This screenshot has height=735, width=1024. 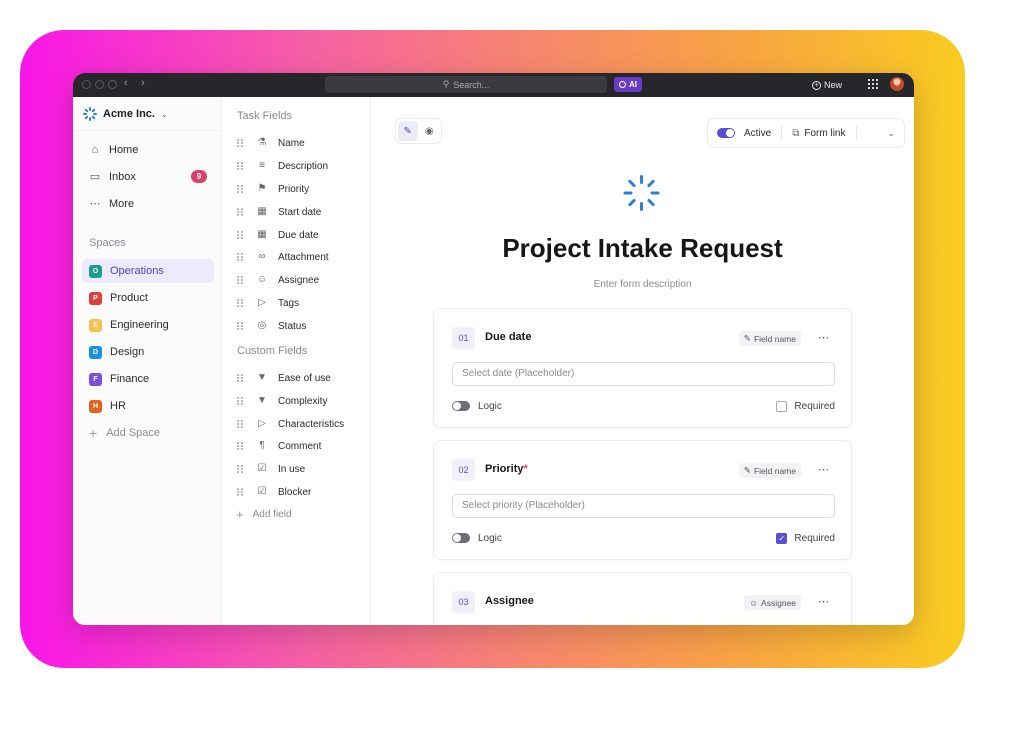 I want to click on apps-grid-icon, so click(x=873, y=84).